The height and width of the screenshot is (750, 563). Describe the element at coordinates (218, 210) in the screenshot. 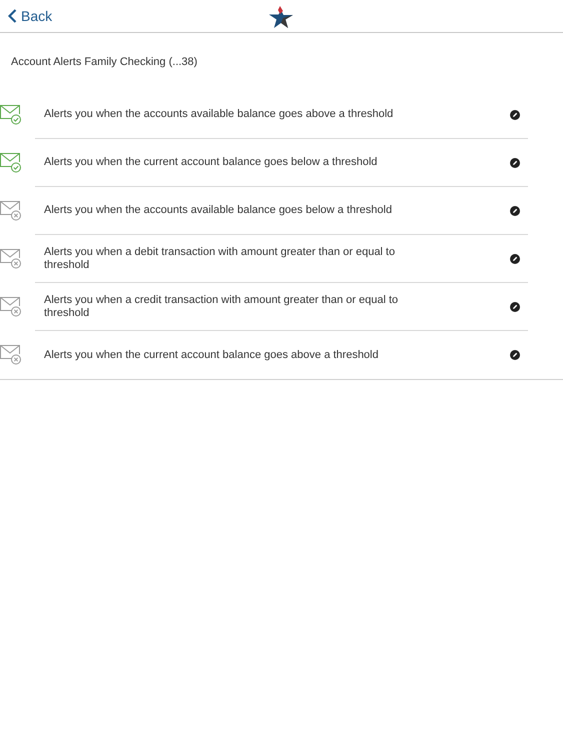

I see `alert-description: Alerts you when the accounts available balance goes below a threshold` at that location.